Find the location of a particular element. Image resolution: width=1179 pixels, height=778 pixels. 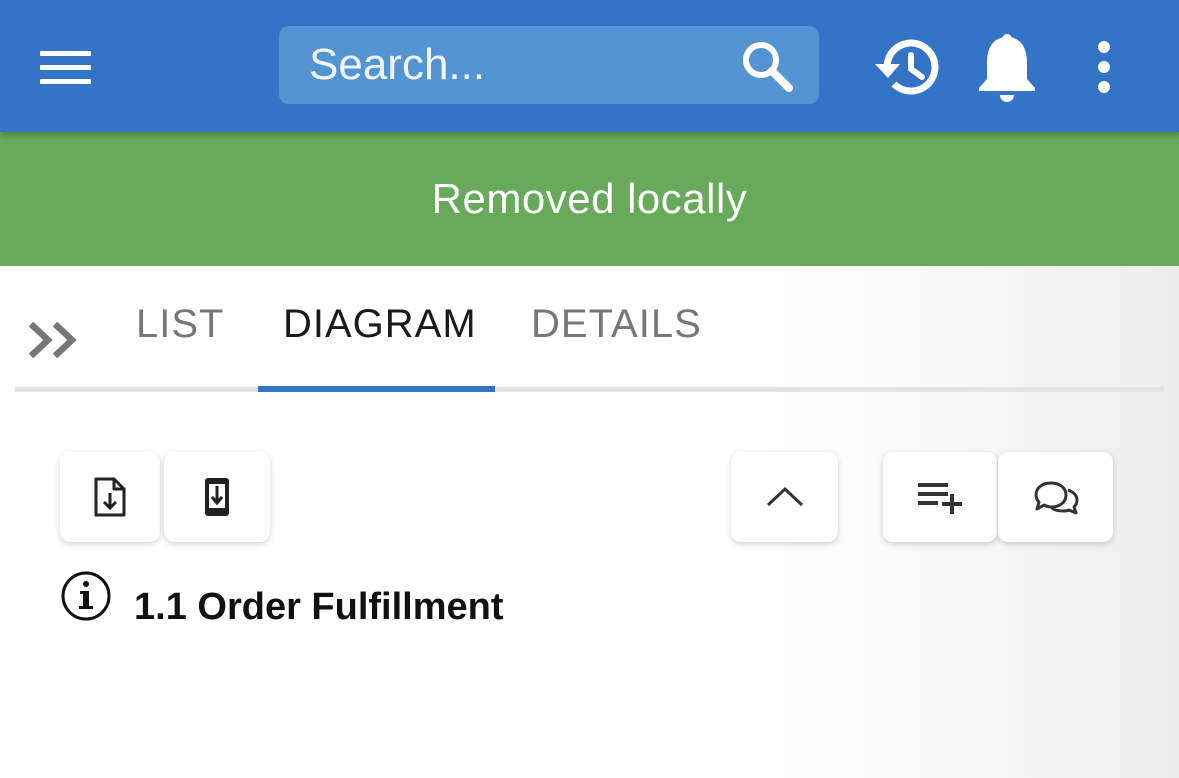

add-to-list-button is located at coordinates (940, 497).